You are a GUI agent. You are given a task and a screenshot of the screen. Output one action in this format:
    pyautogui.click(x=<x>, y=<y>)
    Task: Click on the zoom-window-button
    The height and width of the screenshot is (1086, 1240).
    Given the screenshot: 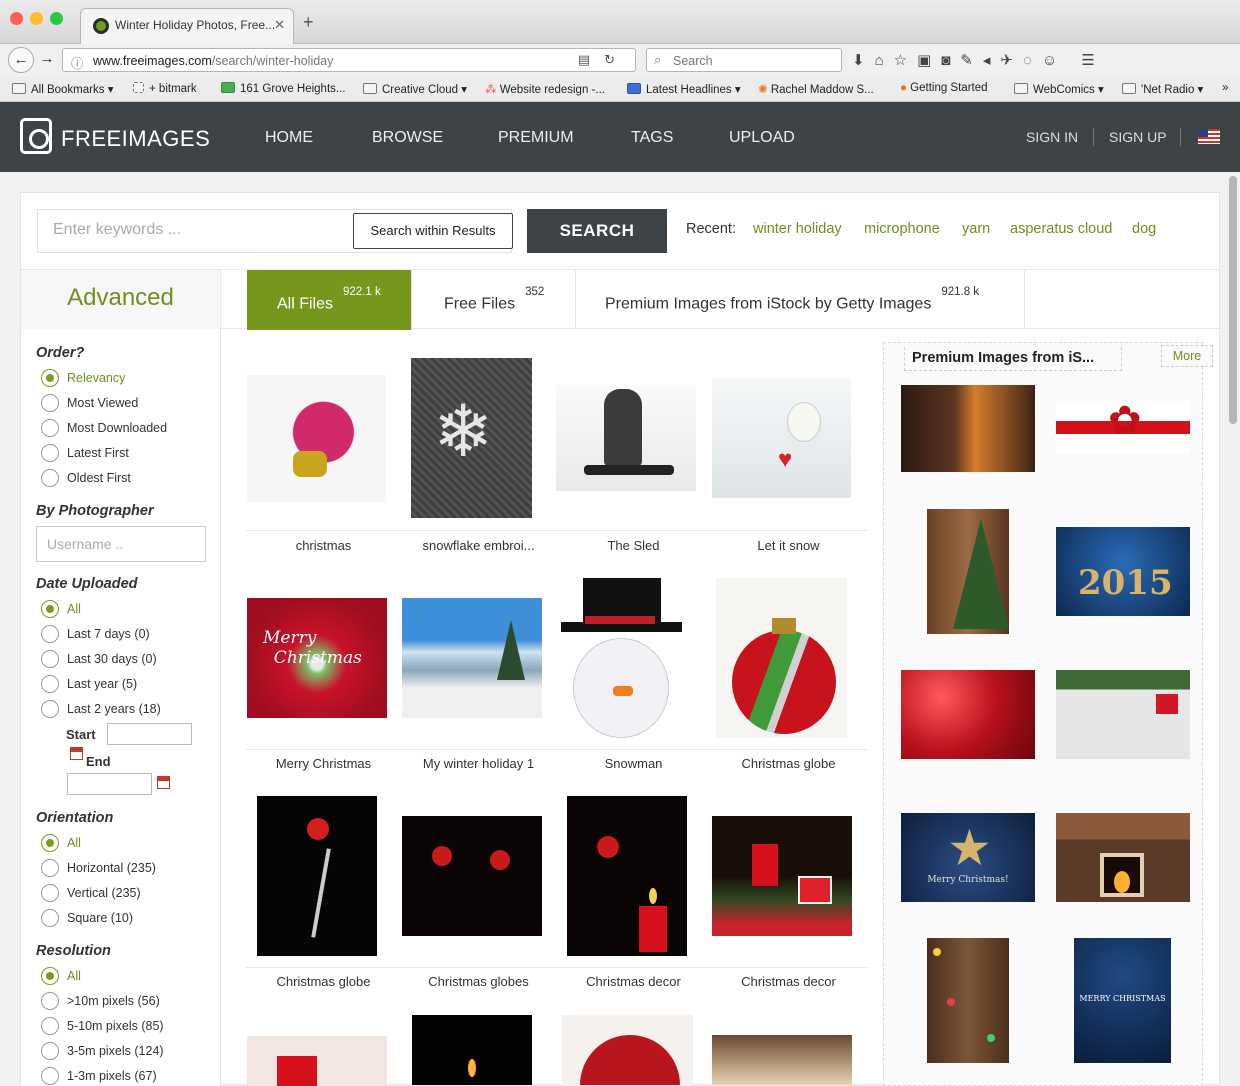 What is the action you would take?
    pyautogui.click(x=56, y=18)
    